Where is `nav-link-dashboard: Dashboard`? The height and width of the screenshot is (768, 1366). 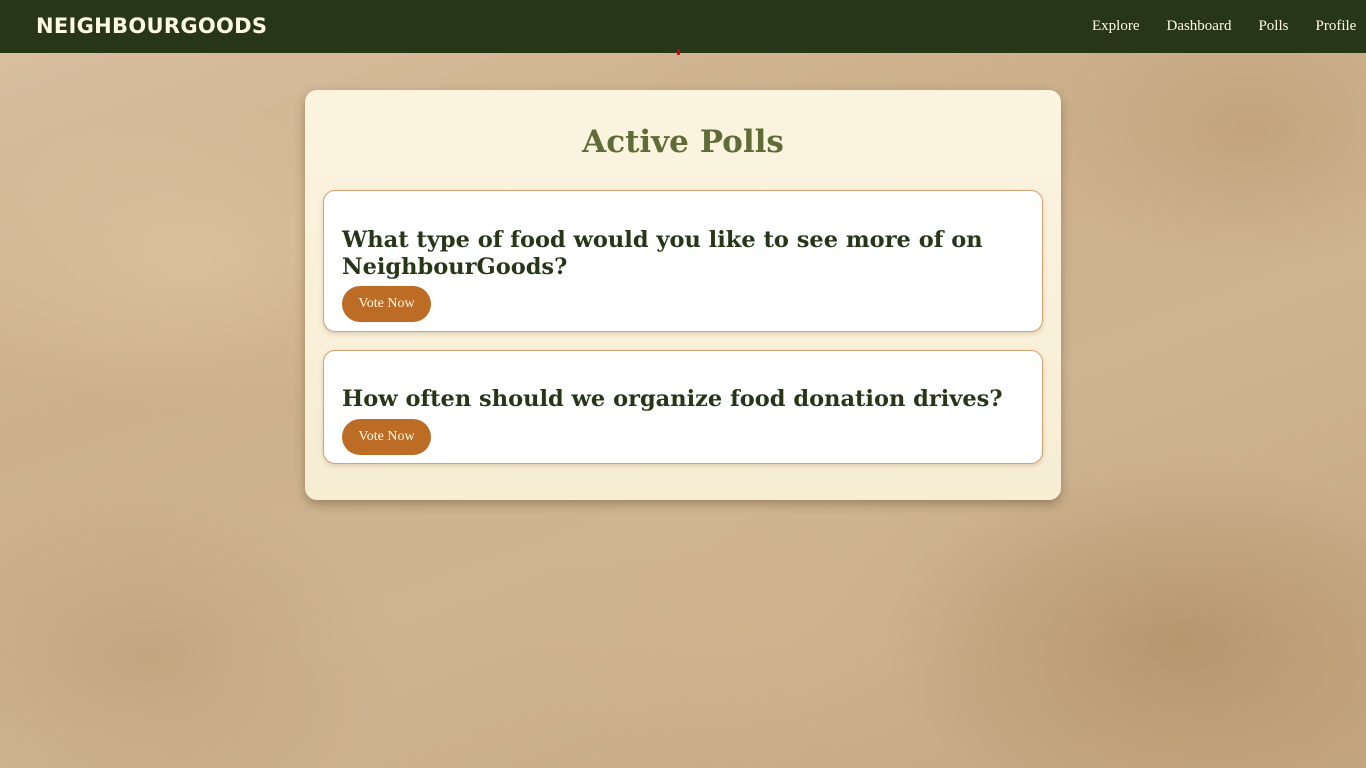
nav-link-dashboard: Dashboard is located at coordinates (1198, 26).